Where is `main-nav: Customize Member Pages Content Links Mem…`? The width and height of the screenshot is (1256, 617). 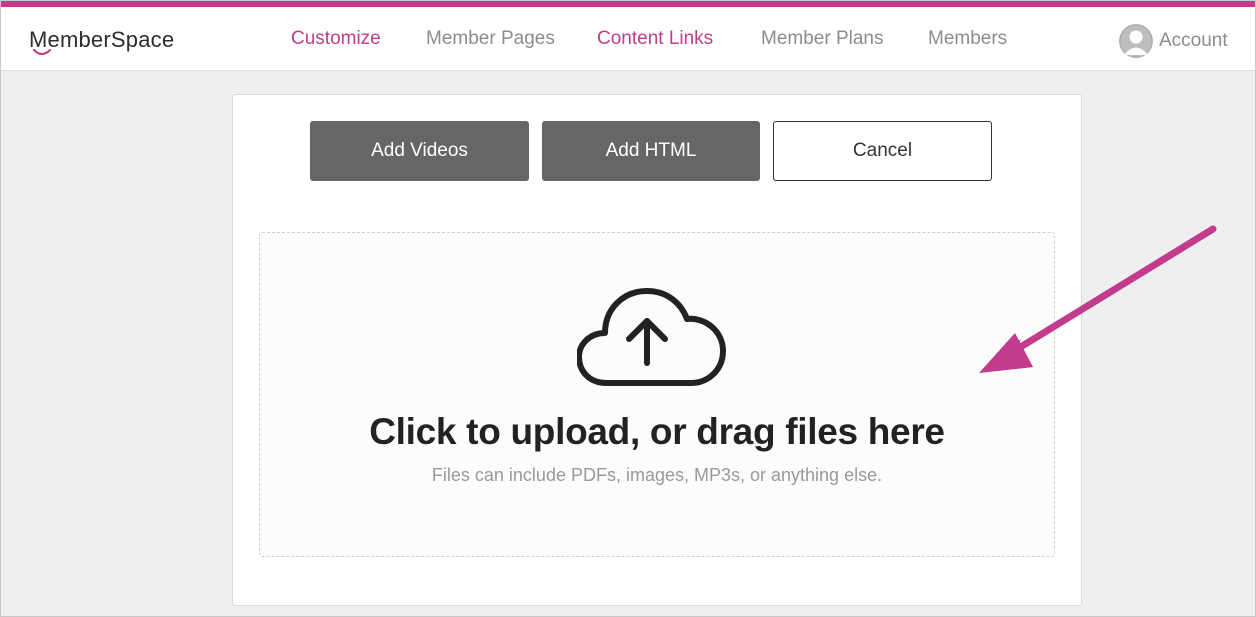
main-nav: Customize Member Pages Content Links Mem… is located at coordinates (628, 41).